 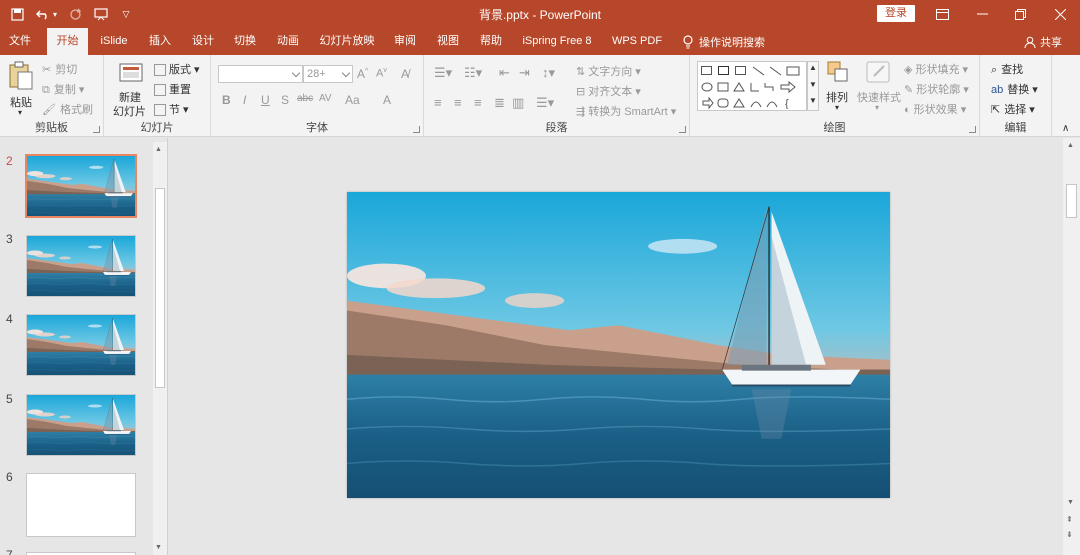 I want to click on clipboard-launcher-icon, so click(x=96, y=129).